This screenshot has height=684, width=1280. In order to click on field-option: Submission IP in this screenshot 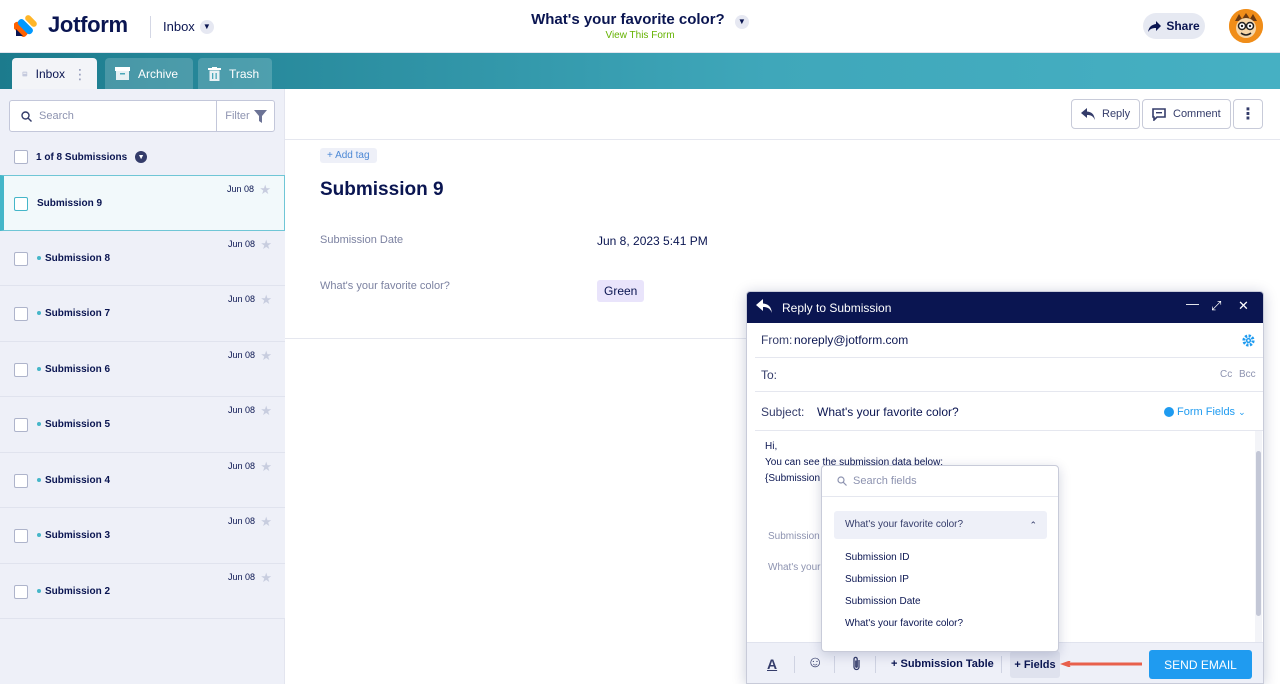, I will do `click(877, 579)`.